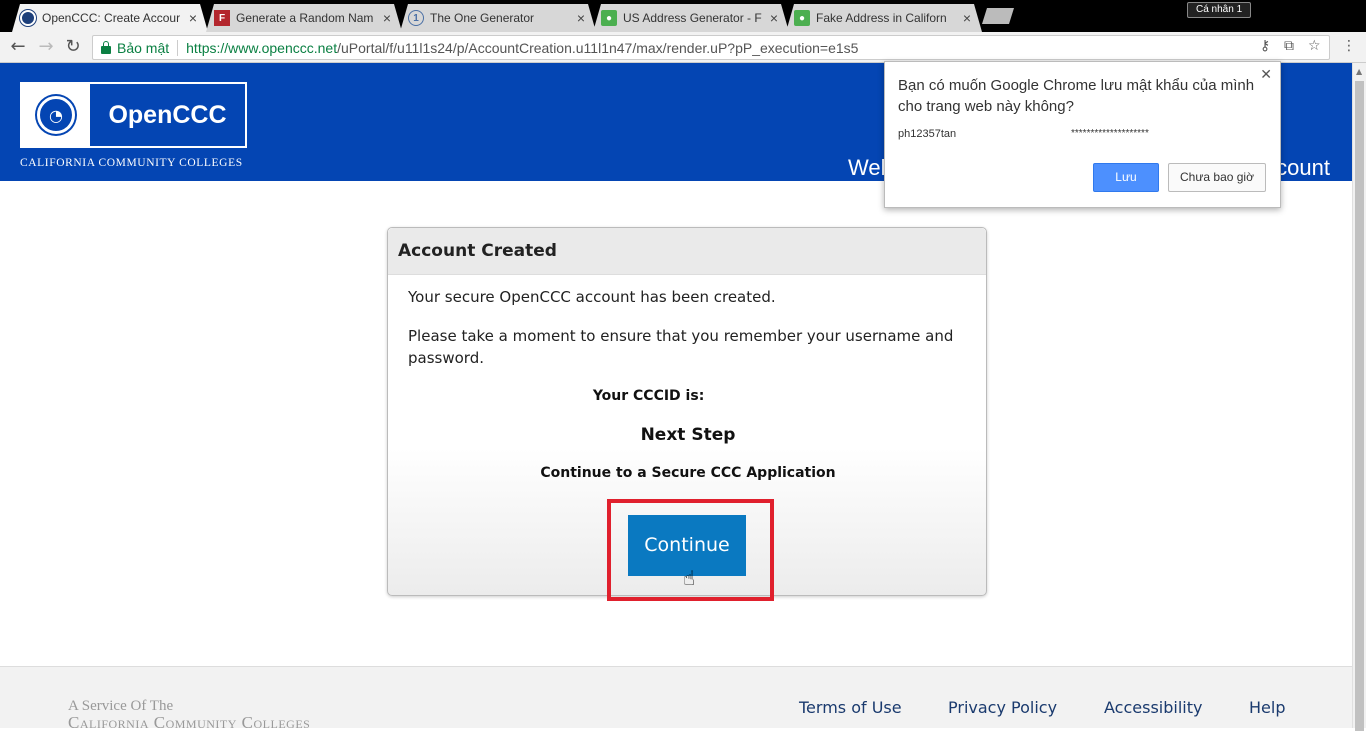 The height and width of the screenshot is (733, 1366). What do you see at coordinates (688, 435) in the screenshot?
I see `next-step-heading: Next Step` at bounding box center [688, 435].